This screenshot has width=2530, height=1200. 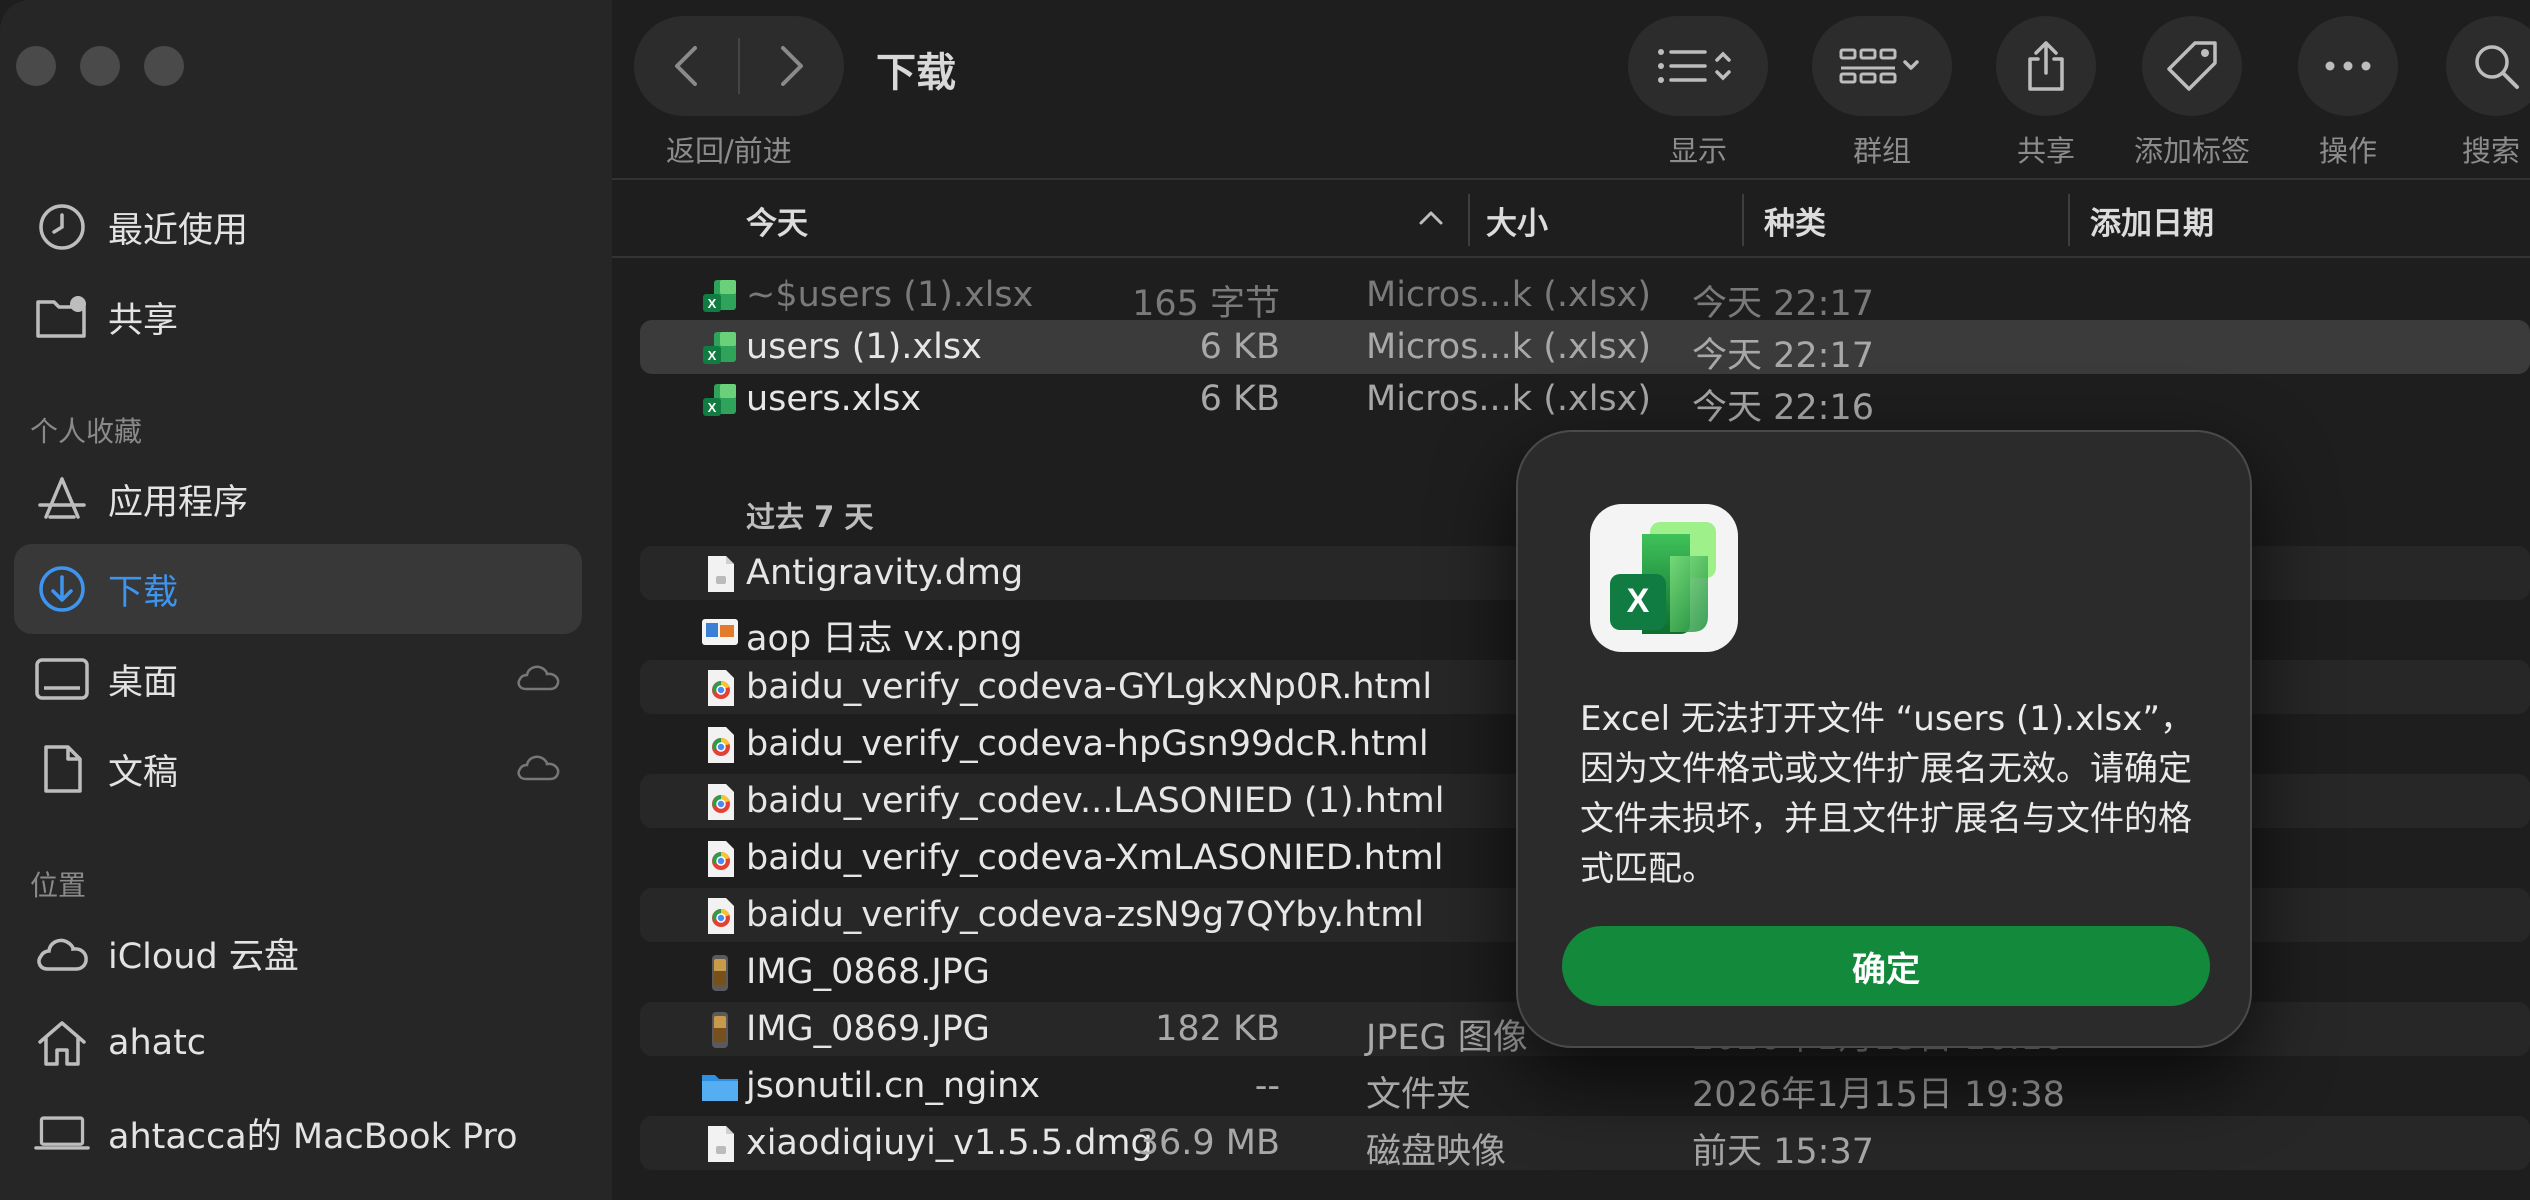 What do you see at coordinates (1664, 578) in the screenshot?
I see `excel-app-icon: X` at bounding box center [1664, 578].